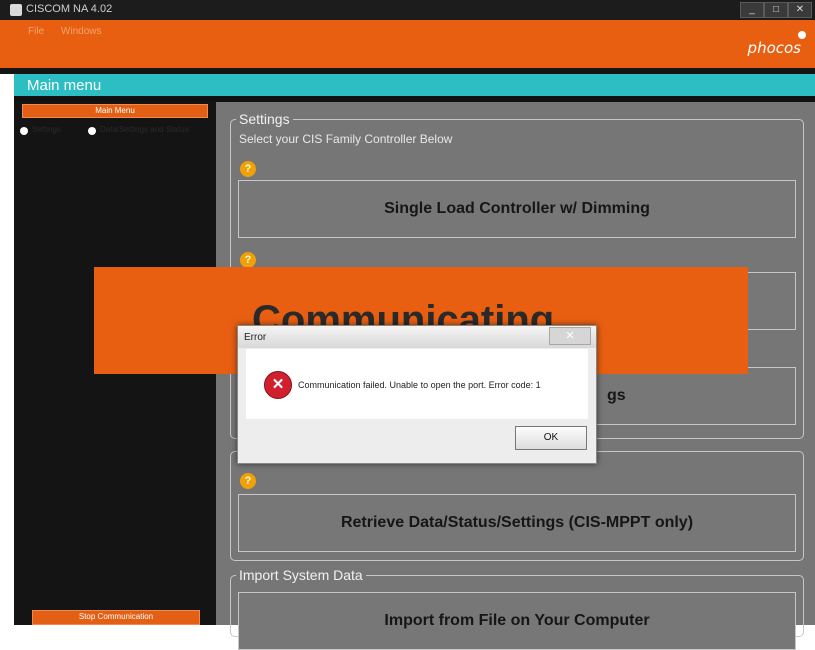  Describe the element at coordinates (407, 44) in the screenshot. I see `app-header: File Windows phocos` at that location.